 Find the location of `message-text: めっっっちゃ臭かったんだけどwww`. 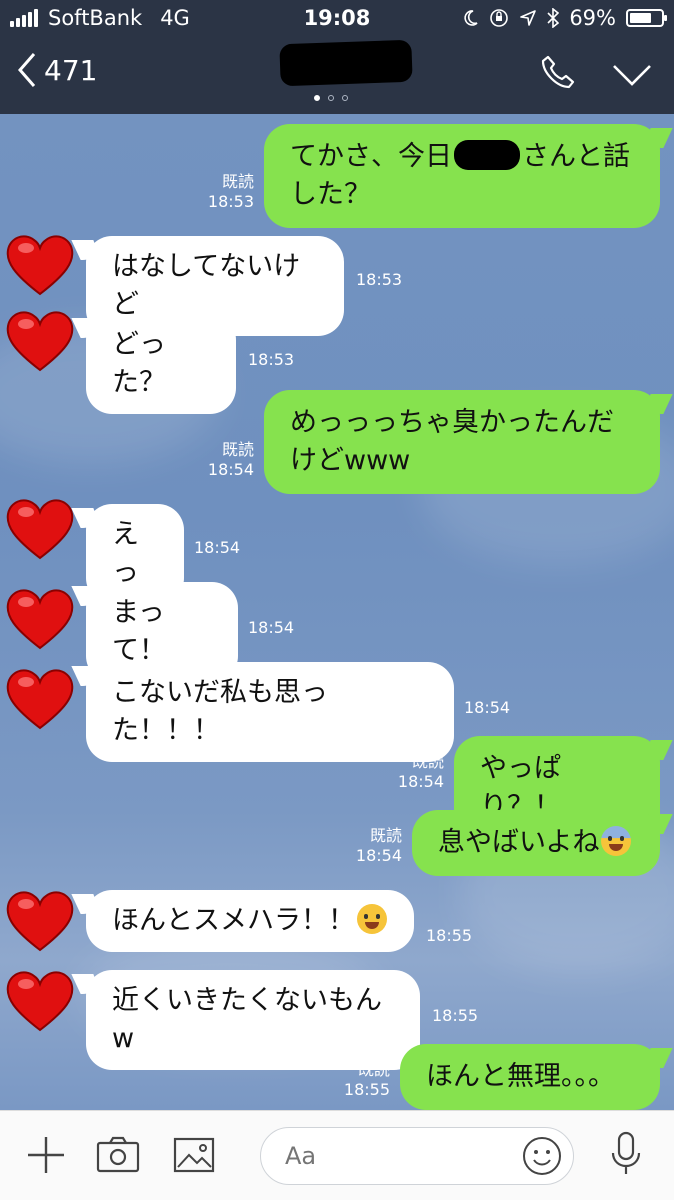

message-text: めっっっちゃ臭かったんだけどwww is located at coordinates (452, 441).